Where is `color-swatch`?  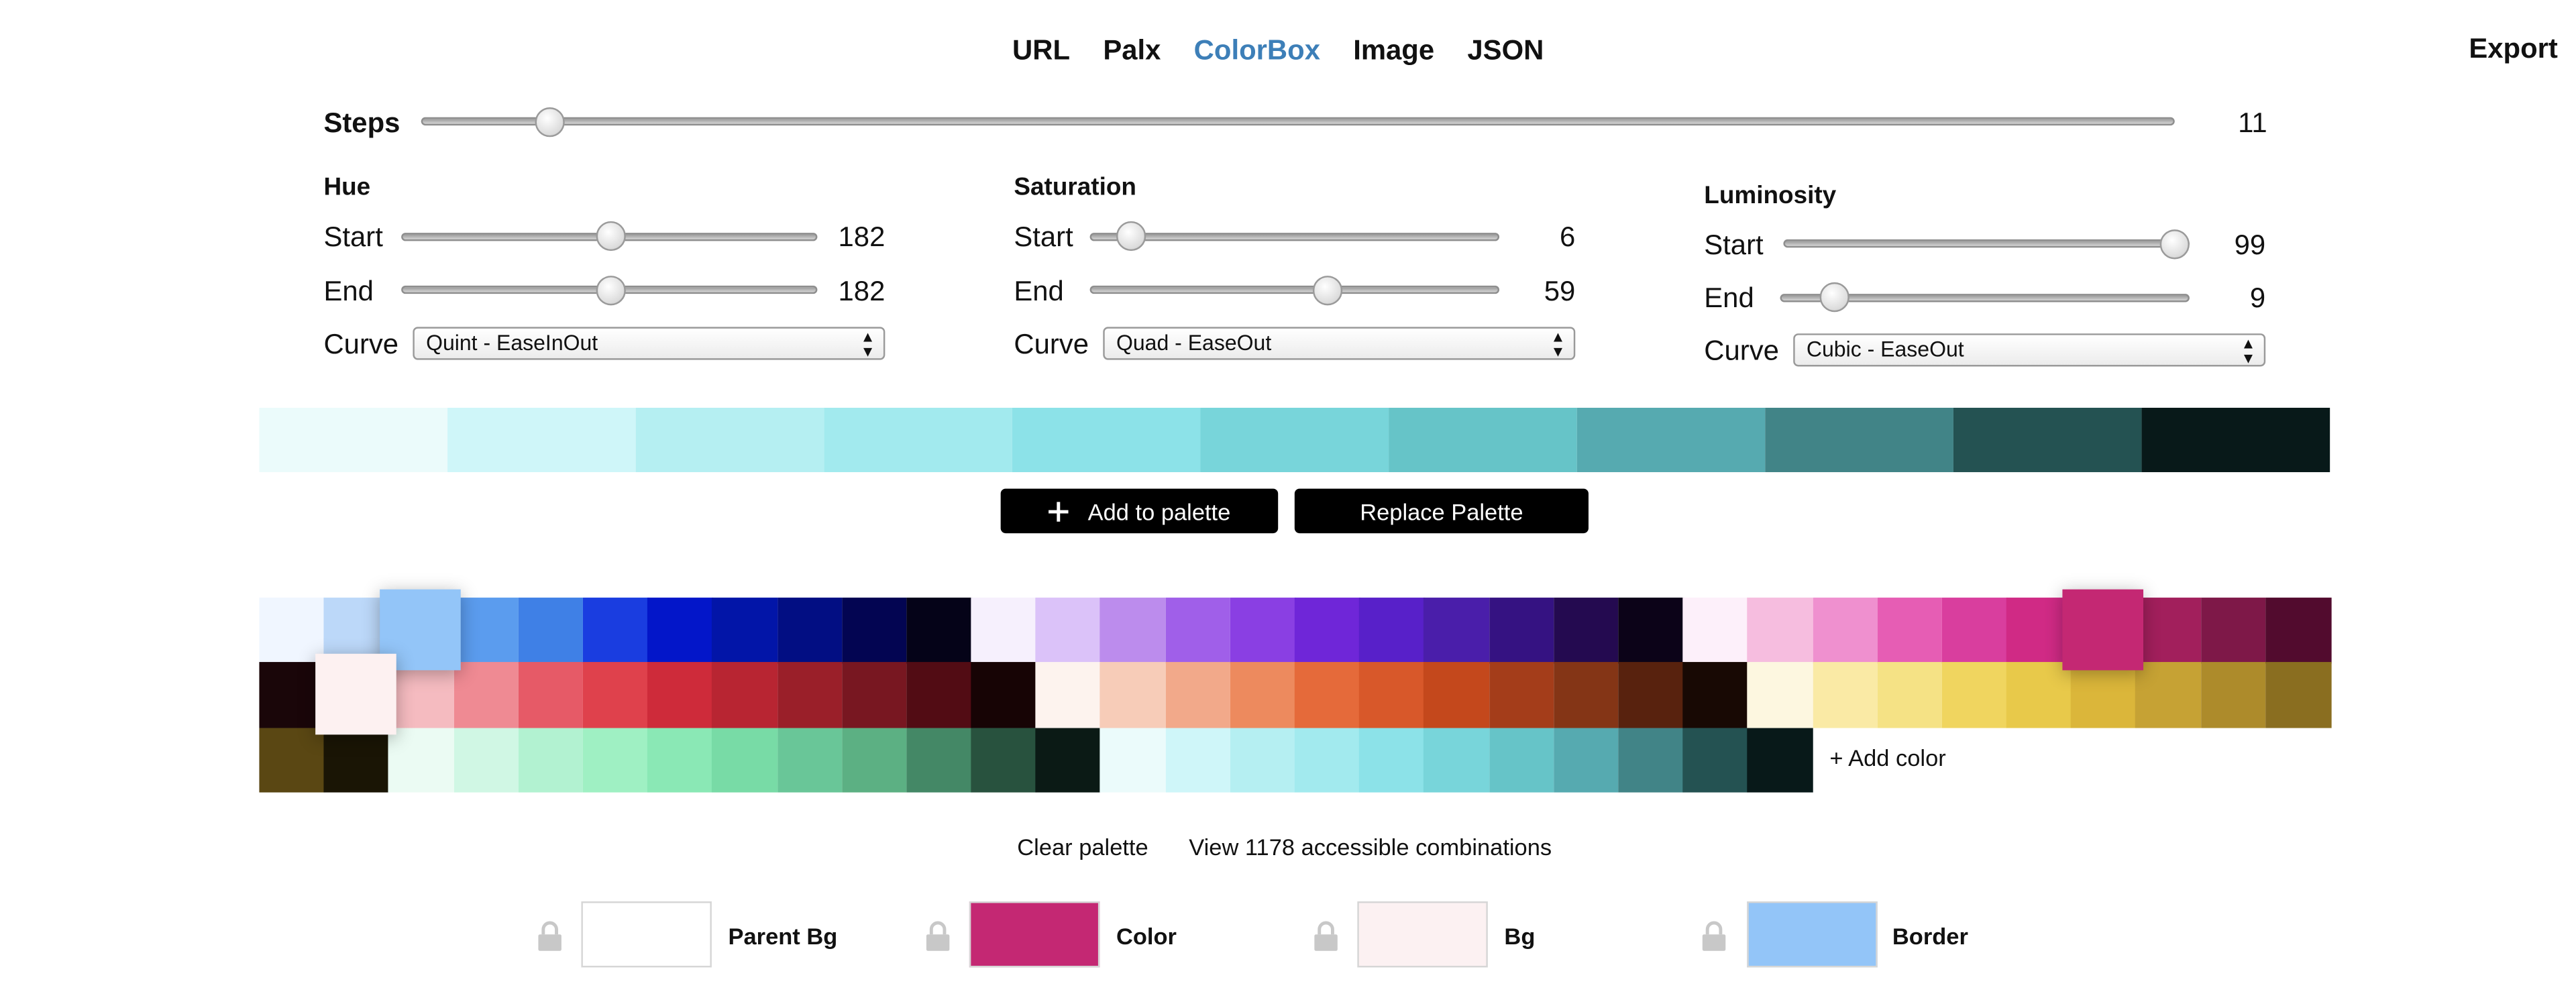
color-swatch is located at coordinates (1034, 934).